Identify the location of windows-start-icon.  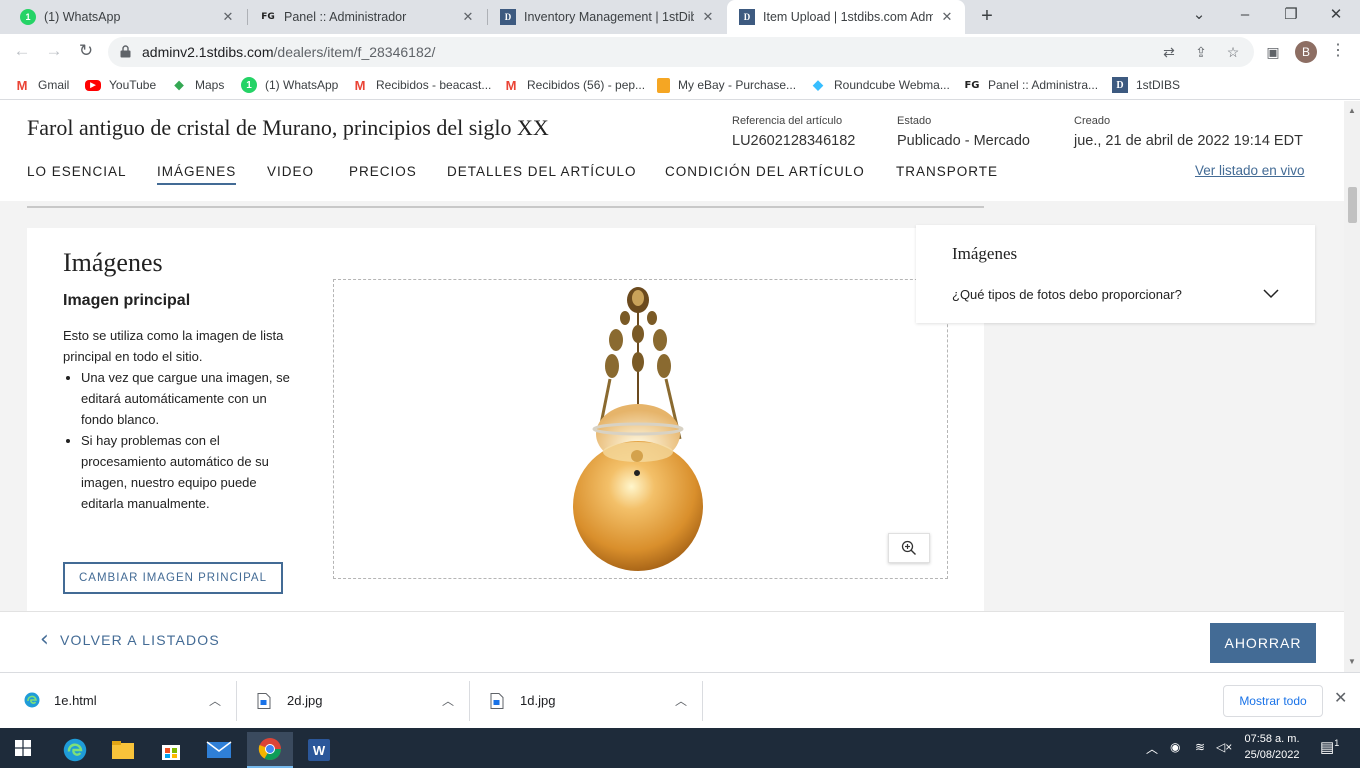
(23, 748).